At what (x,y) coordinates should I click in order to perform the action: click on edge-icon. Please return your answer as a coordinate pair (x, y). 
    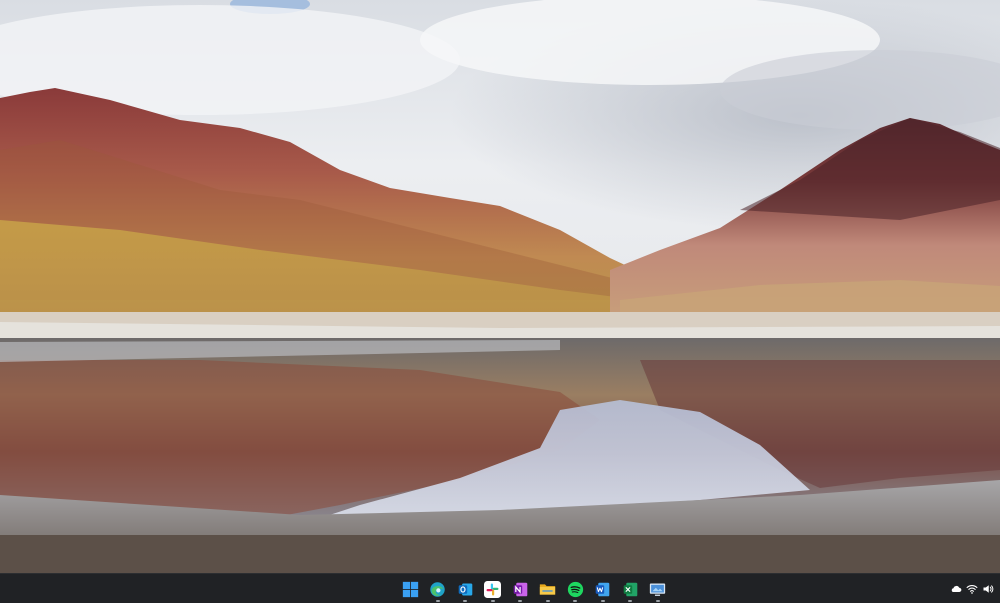
    Looking at the image, I should click on (437, 589).